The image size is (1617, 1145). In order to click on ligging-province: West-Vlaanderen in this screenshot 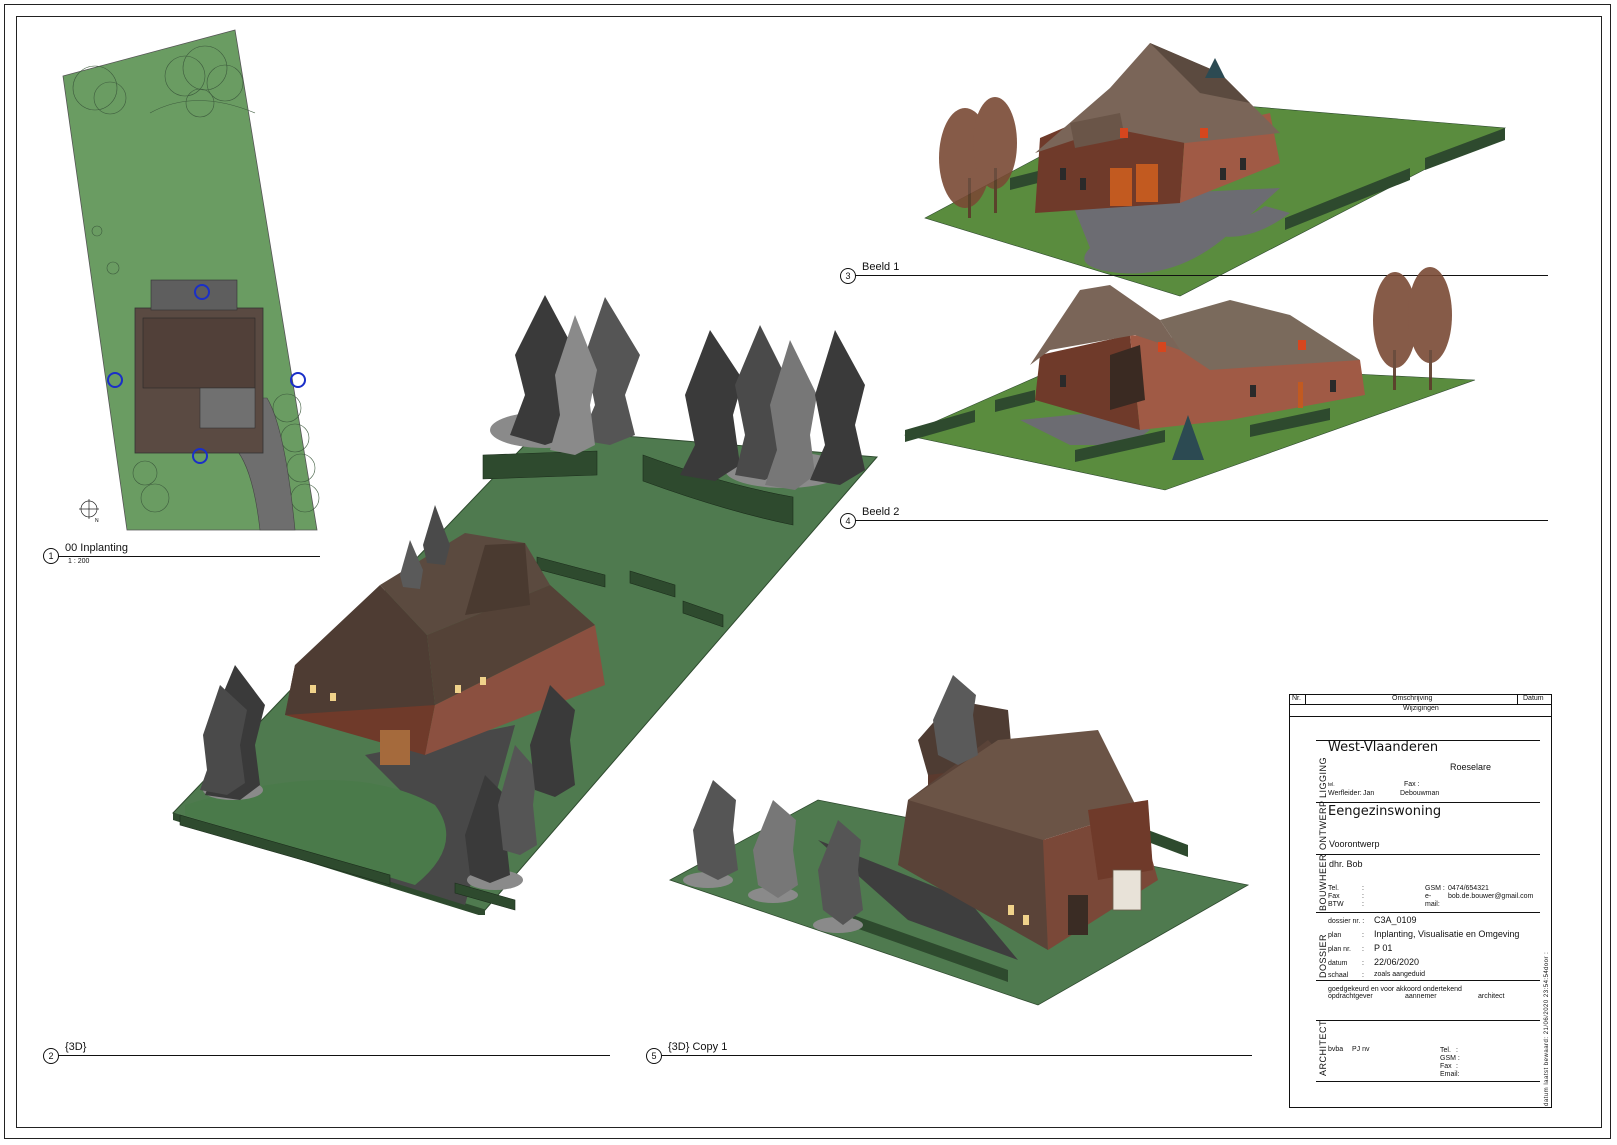, I will do `click(1383, 747)`.